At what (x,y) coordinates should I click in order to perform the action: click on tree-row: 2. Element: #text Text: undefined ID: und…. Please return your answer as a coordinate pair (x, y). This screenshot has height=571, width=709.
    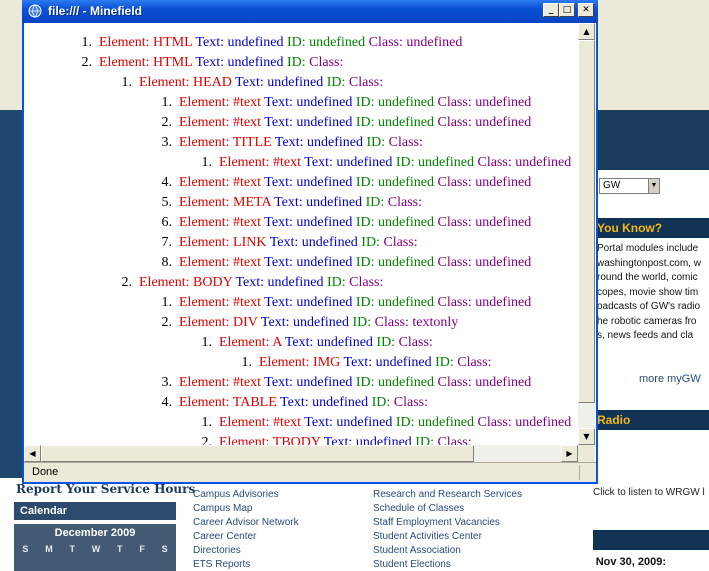
    Looking at the image, I should click on (301, 123).